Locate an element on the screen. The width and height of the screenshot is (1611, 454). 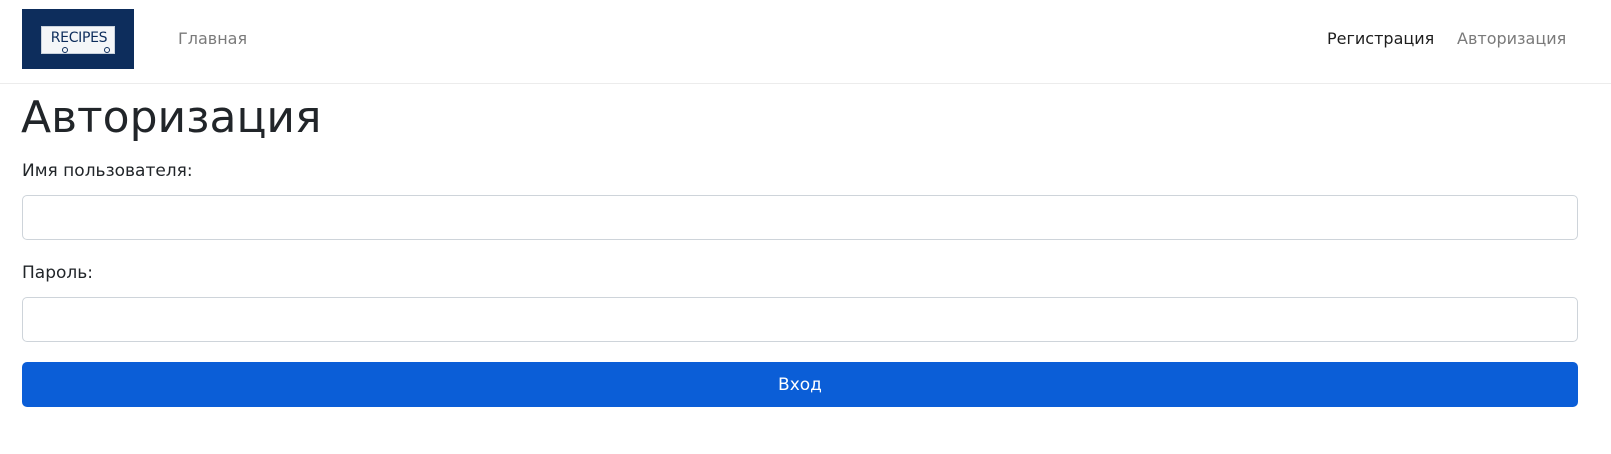
password-input is located at coordinates (800, 319).